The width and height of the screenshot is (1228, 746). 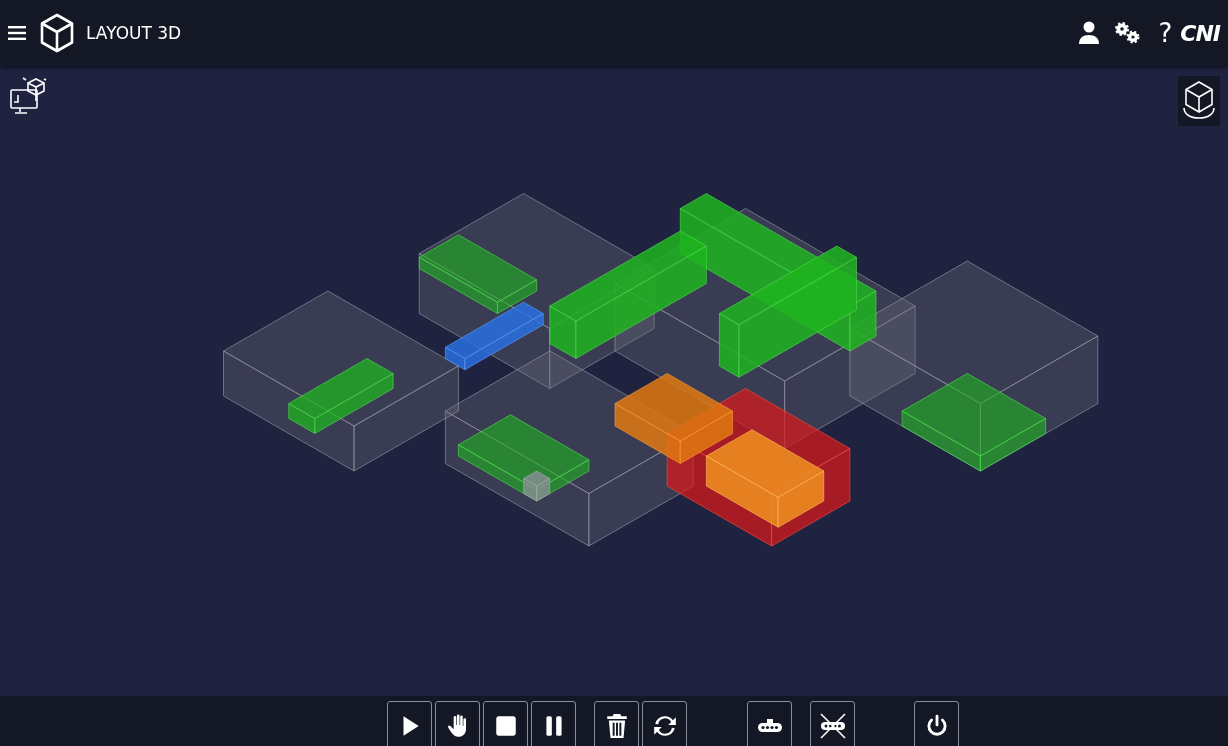 I want to click on user-icon, so click(x=1089, y=33).